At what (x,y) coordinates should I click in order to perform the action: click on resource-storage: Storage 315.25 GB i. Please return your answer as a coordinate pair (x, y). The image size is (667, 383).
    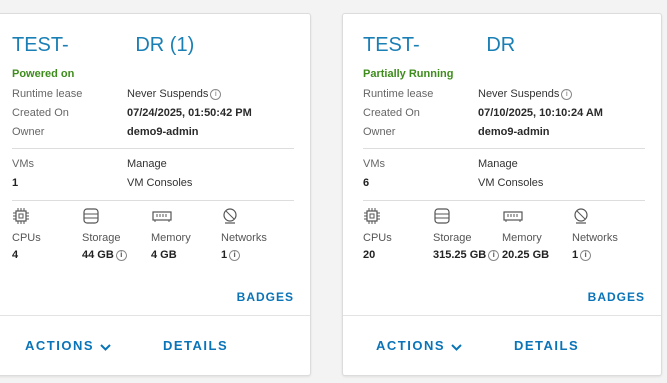
    Looking at the image, I should click on (466, 234).